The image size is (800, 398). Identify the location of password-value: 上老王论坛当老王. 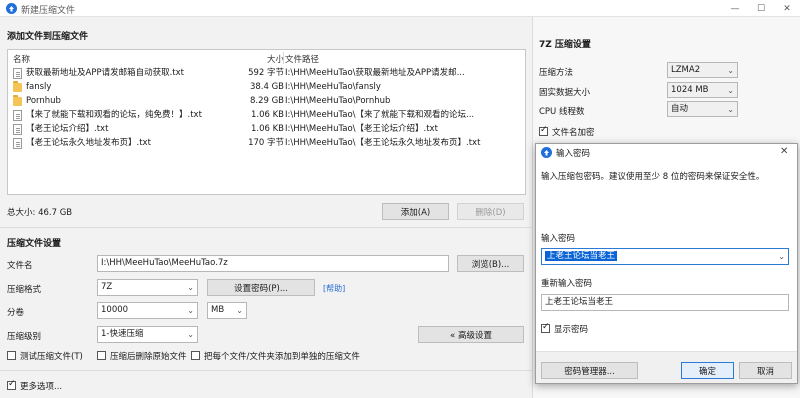
(581, 256).